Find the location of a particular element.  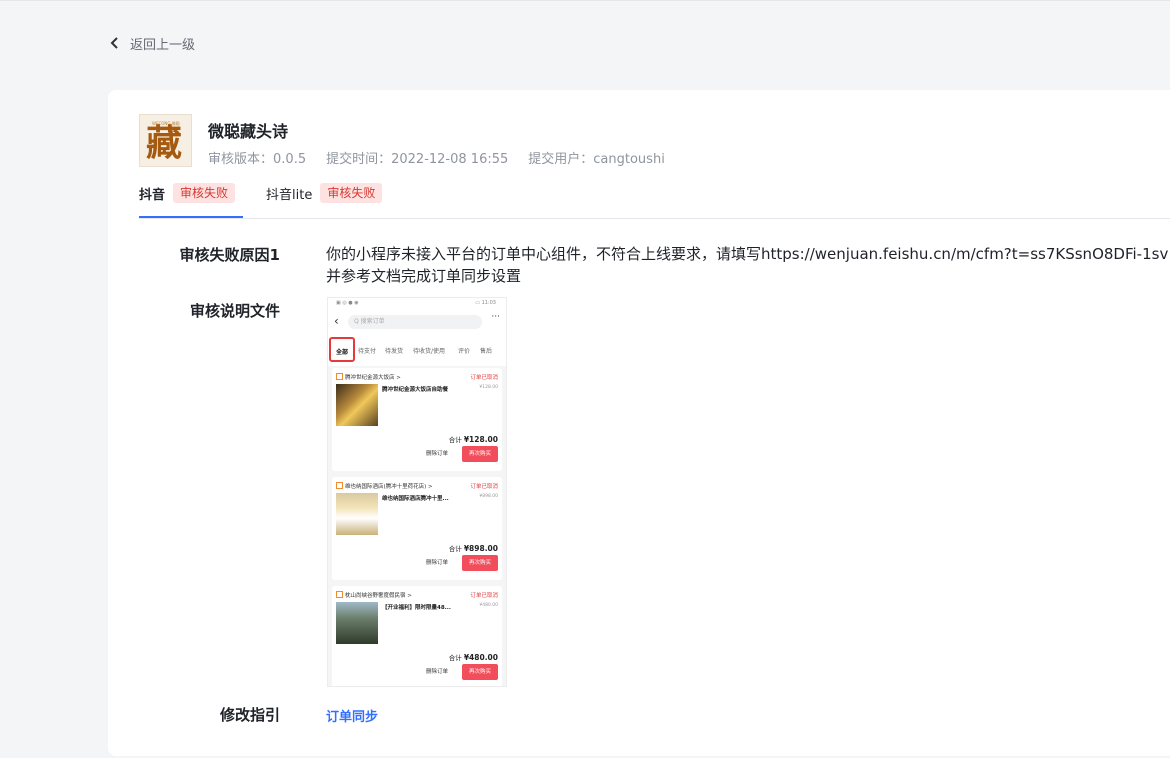

phone-tab-all: 全部 is located at coordinates (342, 349).